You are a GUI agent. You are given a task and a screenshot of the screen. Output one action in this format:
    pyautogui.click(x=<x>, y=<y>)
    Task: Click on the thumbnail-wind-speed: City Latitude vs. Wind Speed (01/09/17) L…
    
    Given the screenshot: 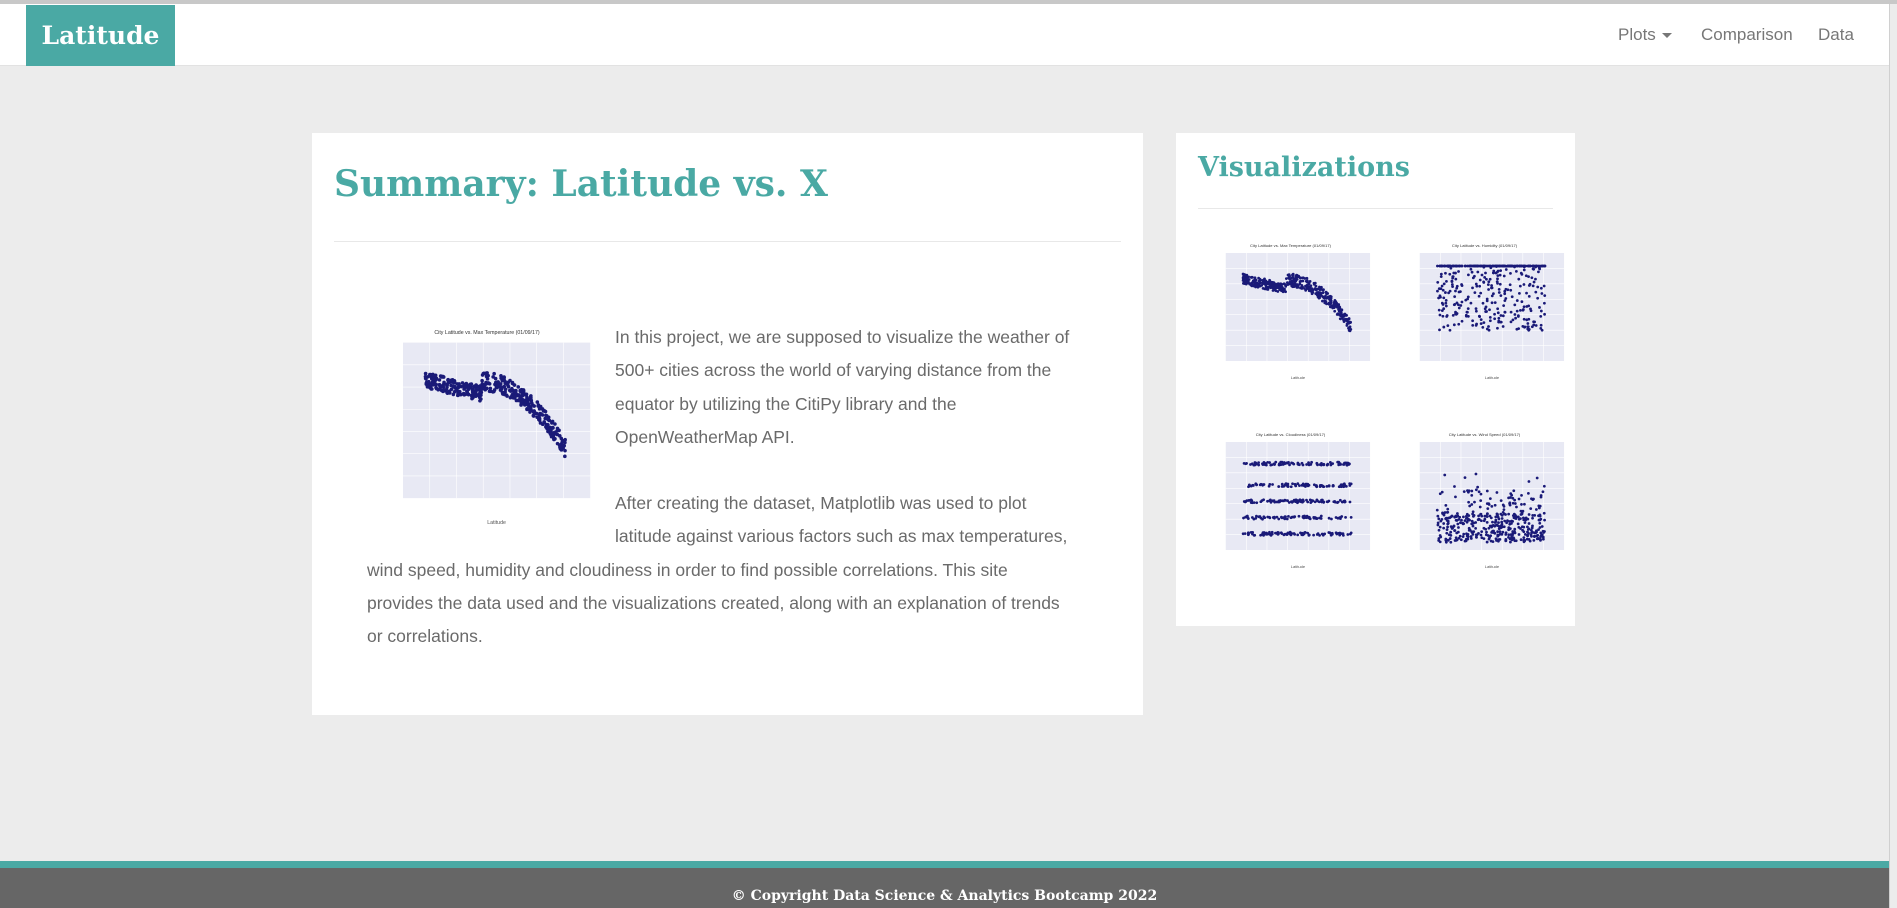 What is the action you would take?
    pyautogui.click(x=1484, y=502)
    